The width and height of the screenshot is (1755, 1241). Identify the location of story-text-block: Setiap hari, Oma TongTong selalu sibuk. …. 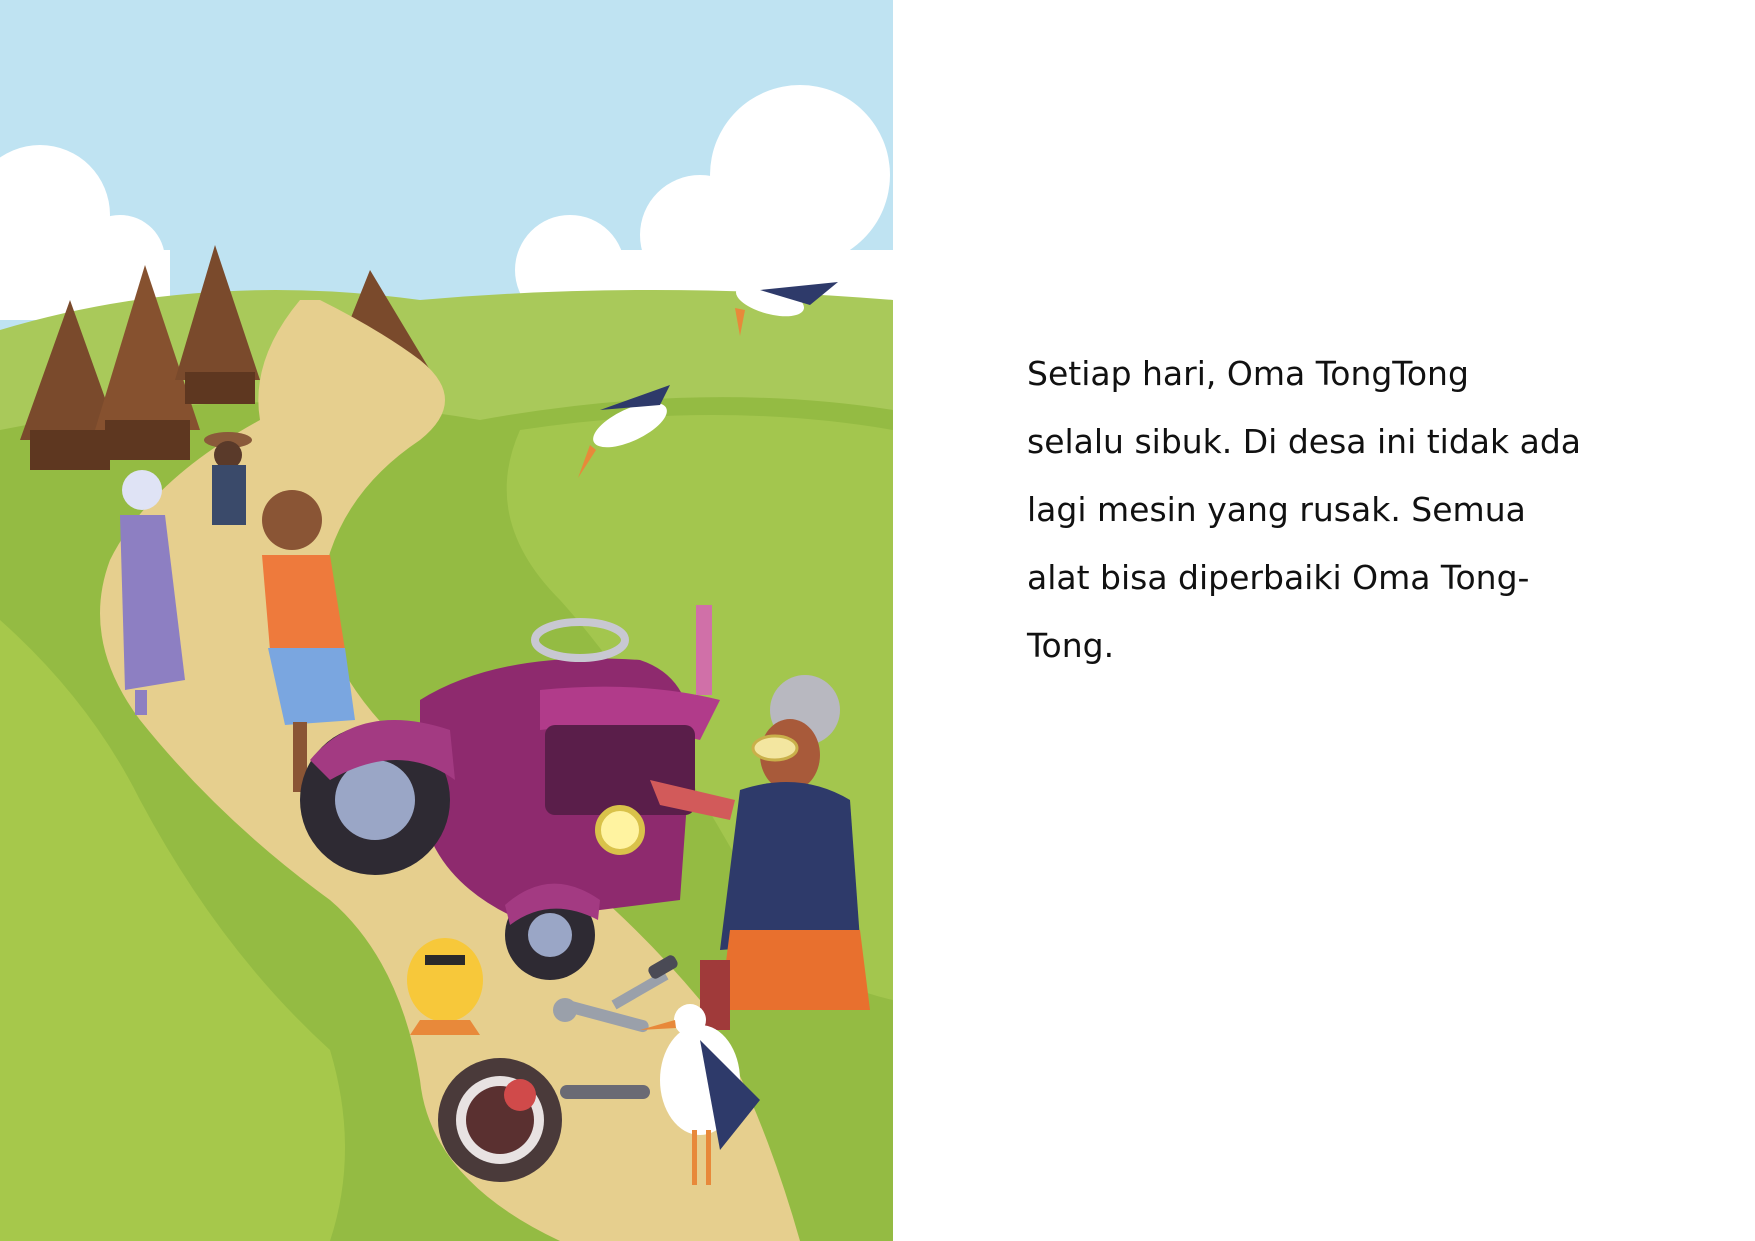
(1337, 510).